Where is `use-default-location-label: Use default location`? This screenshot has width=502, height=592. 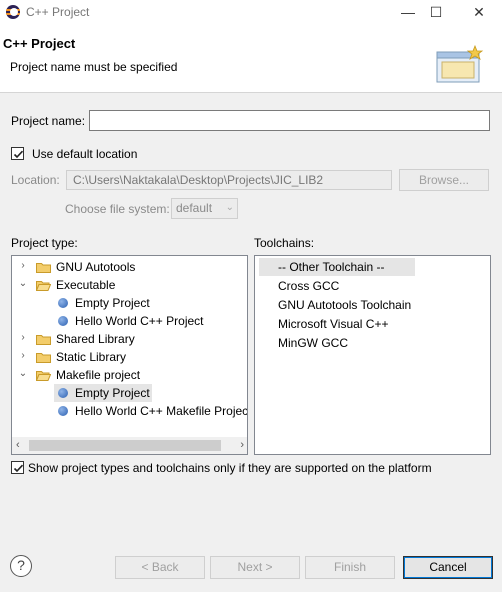
use-default-location-label: Use default location is located at coordinates (85, 154).